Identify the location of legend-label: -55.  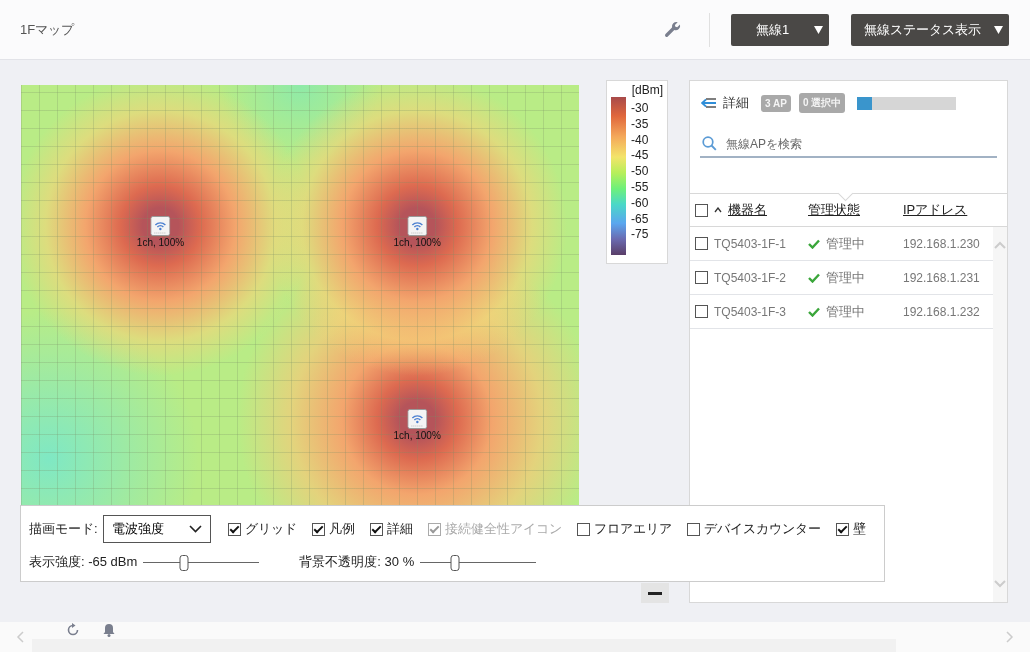
(640, 188).